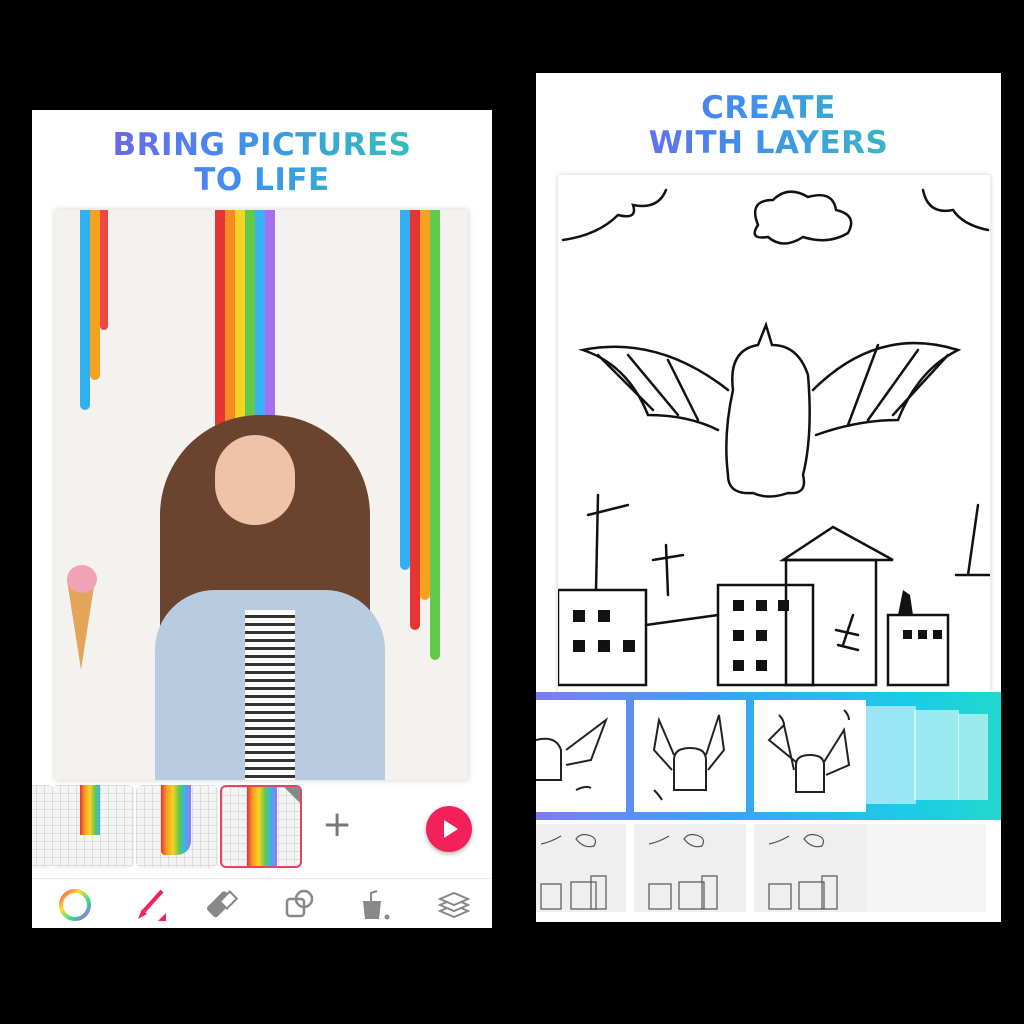  What do you see at coordinates (375, 905) in the screenshot?
I see `fill-bucket-icon` at bounding box center [375, 905].